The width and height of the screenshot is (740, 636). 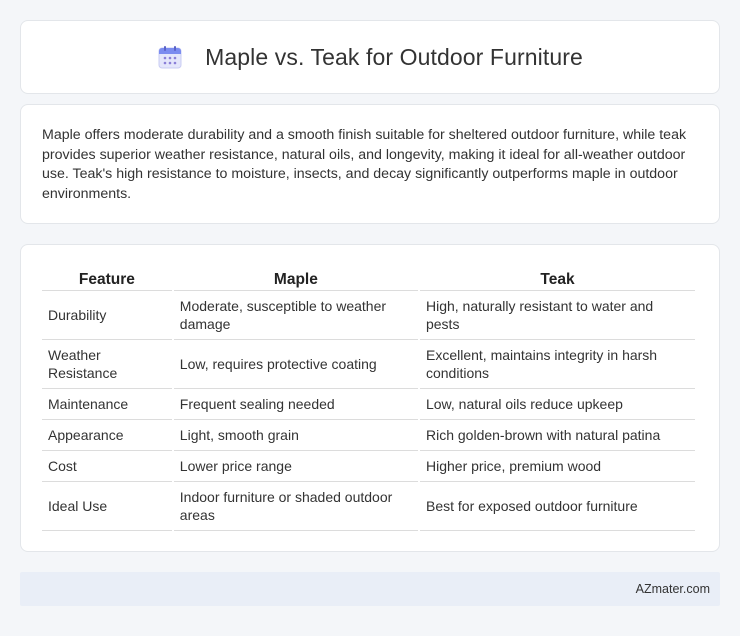 What do you see at coordinates (672, 589) in the screenshot?
I see `footer-brand: AZmater.com` at bounding box center [672, 589].